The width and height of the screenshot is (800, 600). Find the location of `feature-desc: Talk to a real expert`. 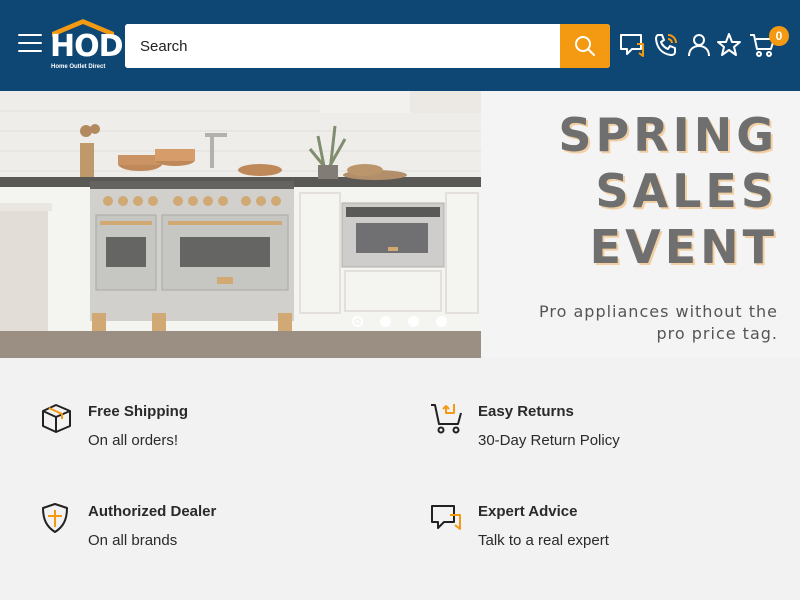

feature-desc: Talk to a real expert is located at coordinates (543, 540).